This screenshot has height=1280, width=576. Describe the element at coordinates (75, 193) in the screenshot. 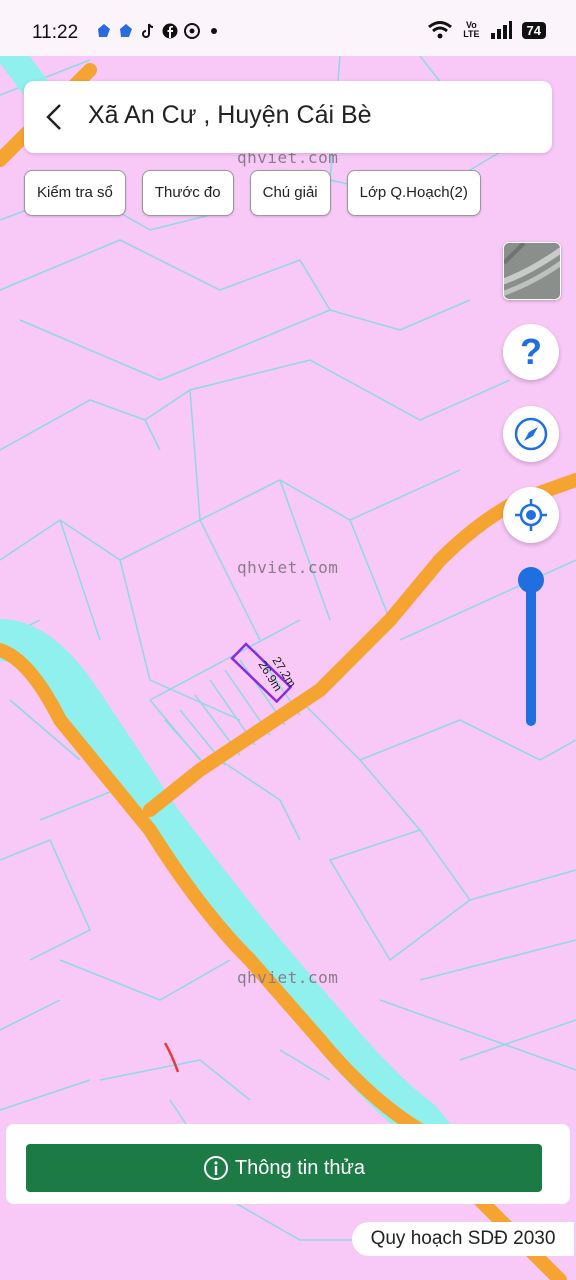

I see `check-book-button: Kiểm tra sổ` at that location.